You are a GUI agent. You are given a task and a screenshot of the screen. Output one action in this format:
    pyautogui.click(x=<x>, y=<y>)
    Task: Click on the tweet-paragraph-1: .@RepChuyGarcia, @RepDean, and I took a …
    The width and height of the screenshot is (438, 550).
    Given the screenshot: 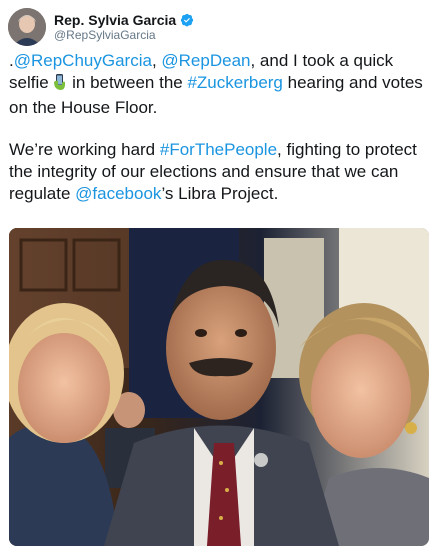 What is the action you would take?
    pyautogui.click(x=219, y=84)
    